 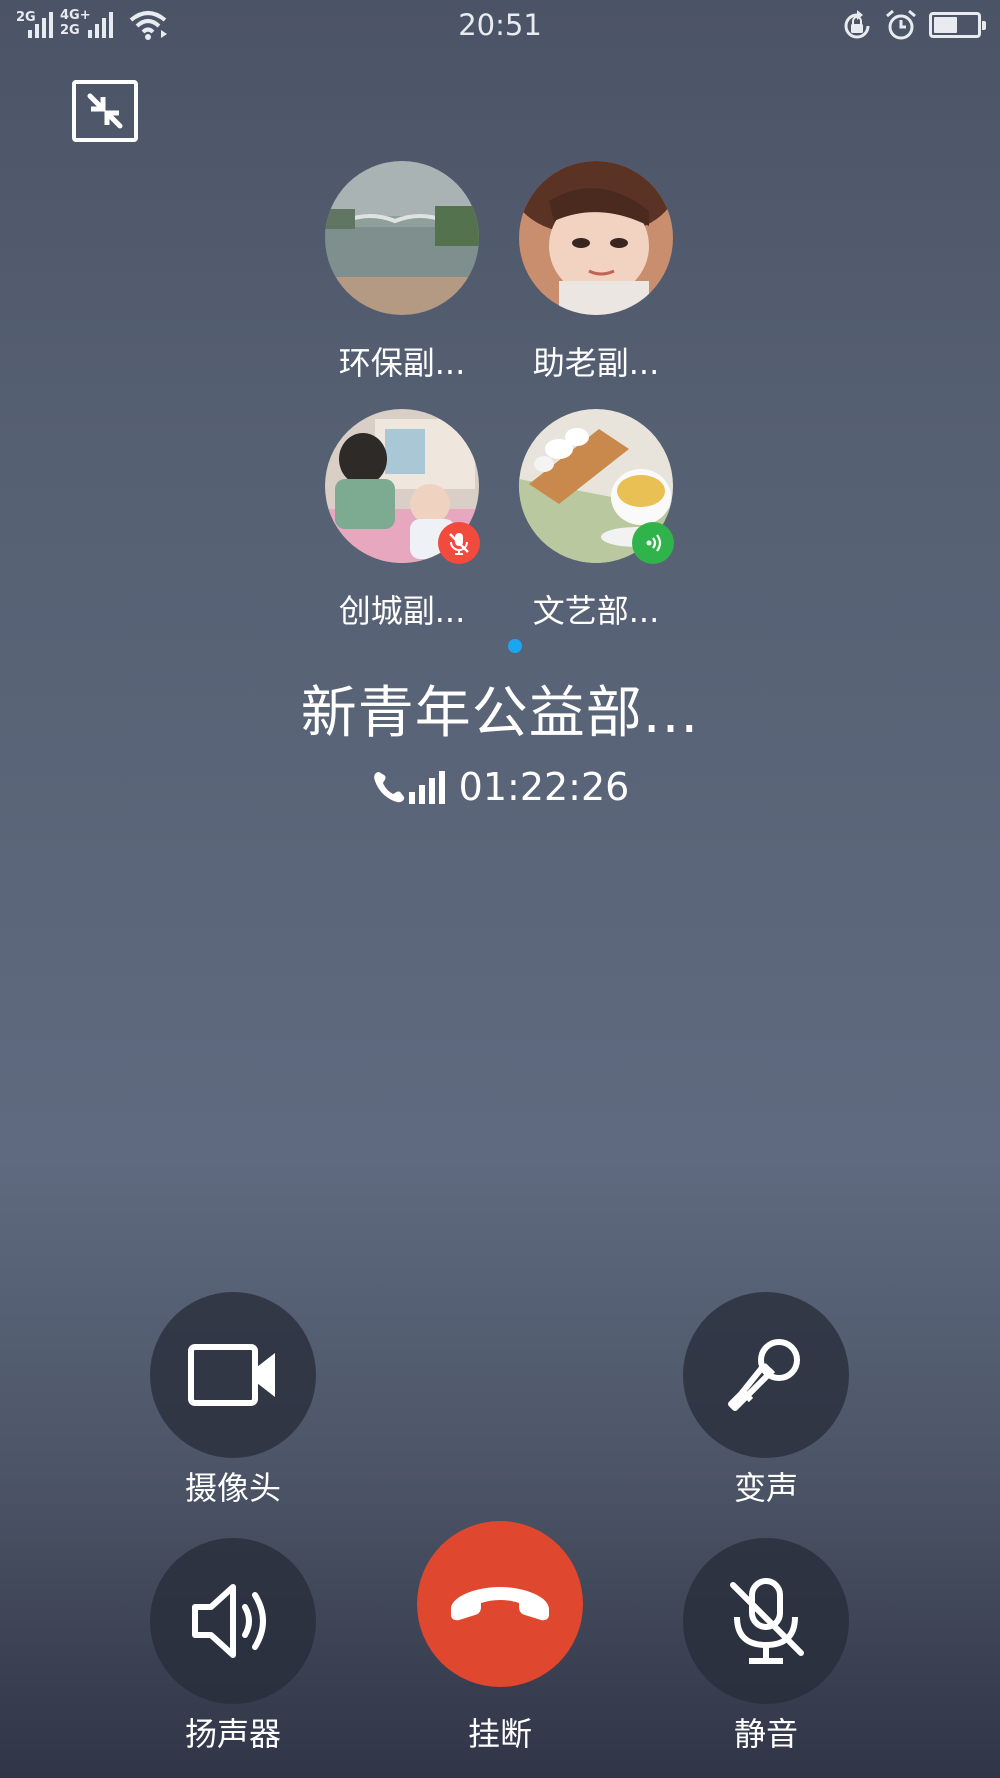 I want to click on call-duration: 01:22:26, so click(x=544, y=787).